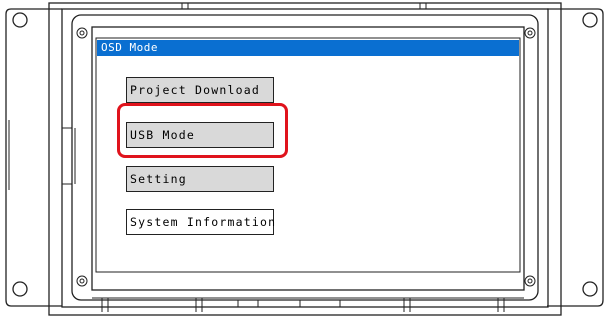 This screenshot has height=323, width=609. I want to click on usb-mode-highlight, so click(202, 130).